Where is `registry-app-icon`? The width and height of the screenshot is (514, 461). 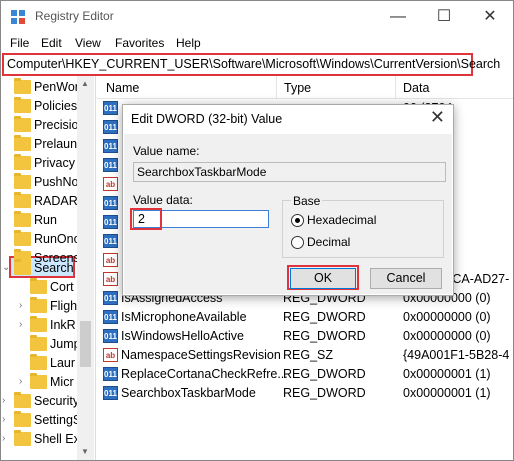 registry-app-icon is located at coordinates (18, 17).